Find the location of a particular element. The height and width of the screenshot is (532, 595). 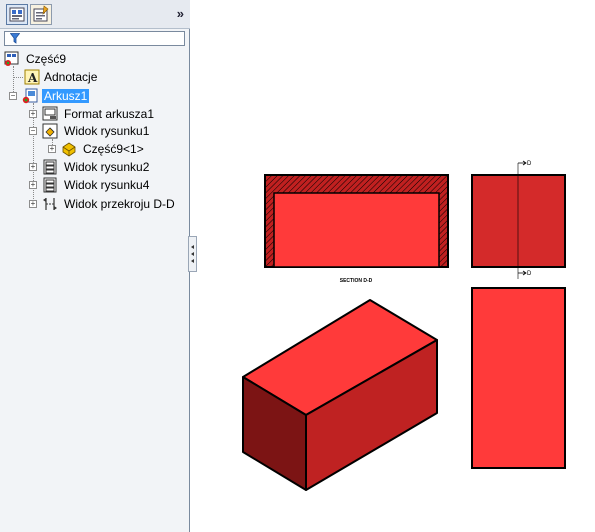

isometric-view is located at coordinates (340, 395).